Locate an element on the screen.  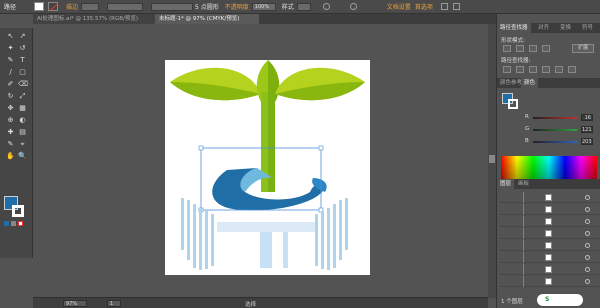
control-bar: 路径 描边 5 点圆形 不透明度 100% 样式 文档设置 首选项 is located at coordinates (300, 7).